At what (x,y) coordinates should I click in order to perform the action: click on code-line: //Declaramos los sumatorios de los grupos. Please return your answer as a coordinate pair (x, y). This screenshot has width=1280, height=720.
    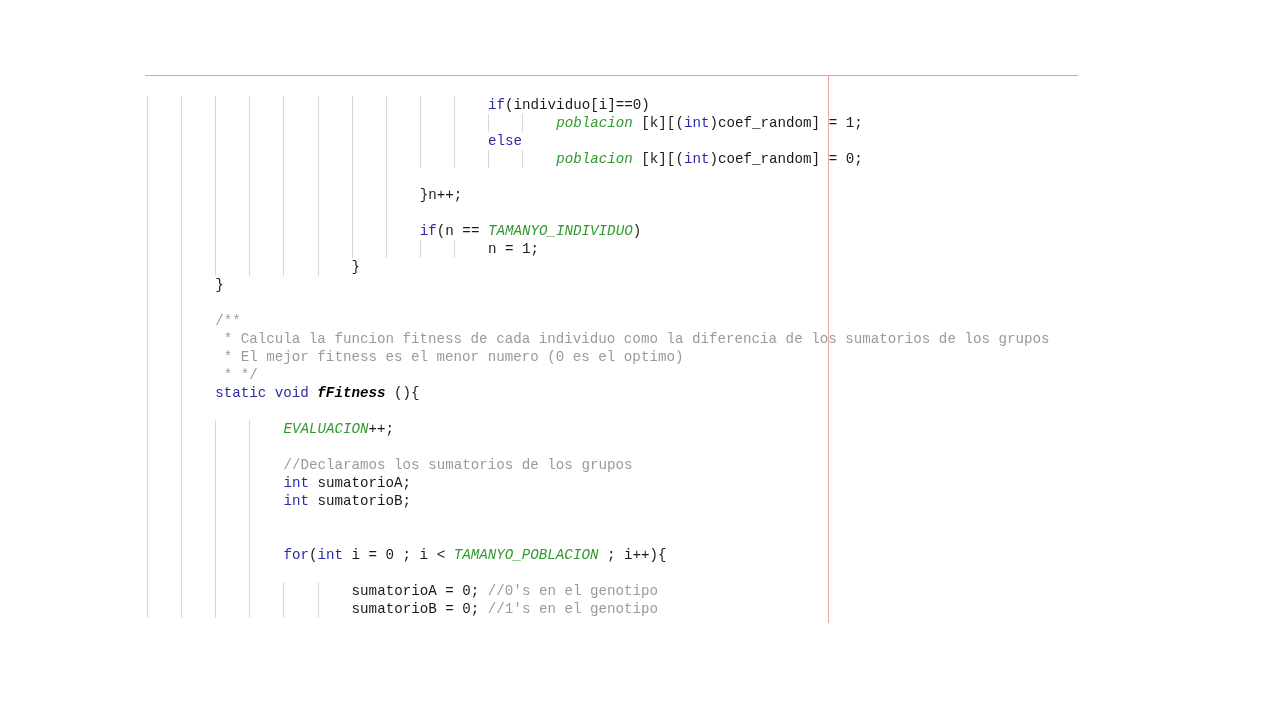
    Looking at the image, I should click on (458, 465).